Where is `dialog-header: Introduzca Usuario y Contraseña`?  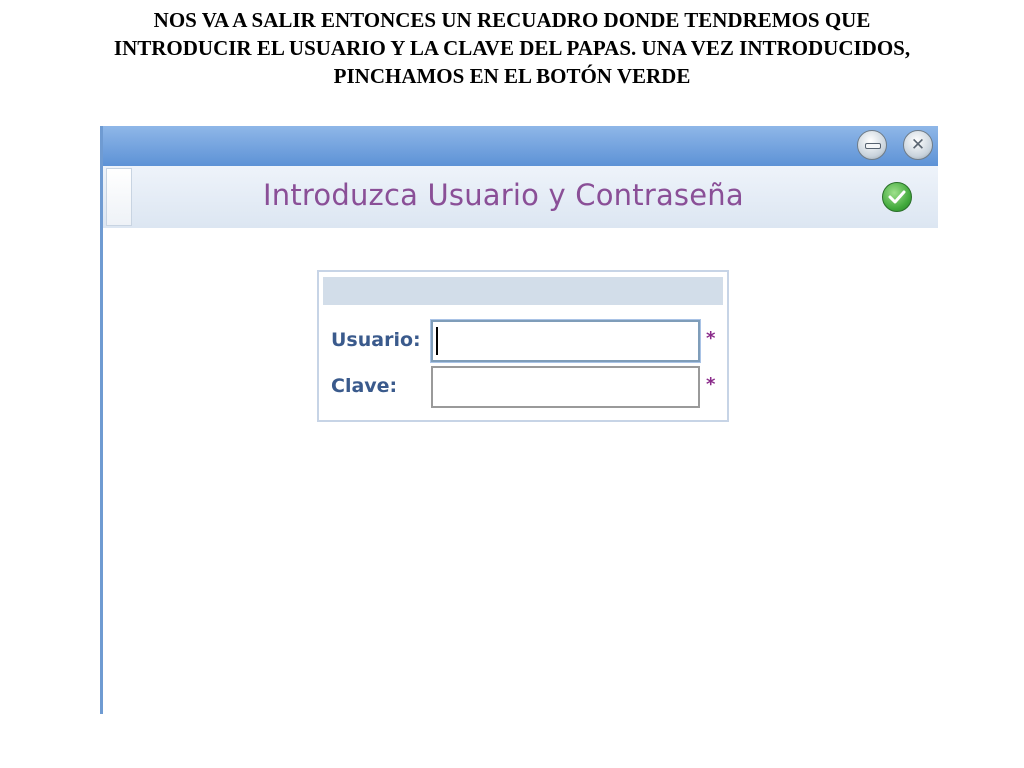 dialog-header: Introduzca Usuario y Contraseña is located at coordinates (520, 197).